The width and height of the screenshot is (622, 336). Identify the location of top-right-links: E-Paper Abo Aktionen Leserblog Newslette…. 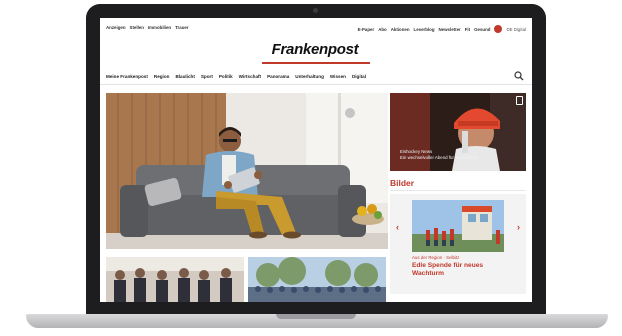
(442, 29).